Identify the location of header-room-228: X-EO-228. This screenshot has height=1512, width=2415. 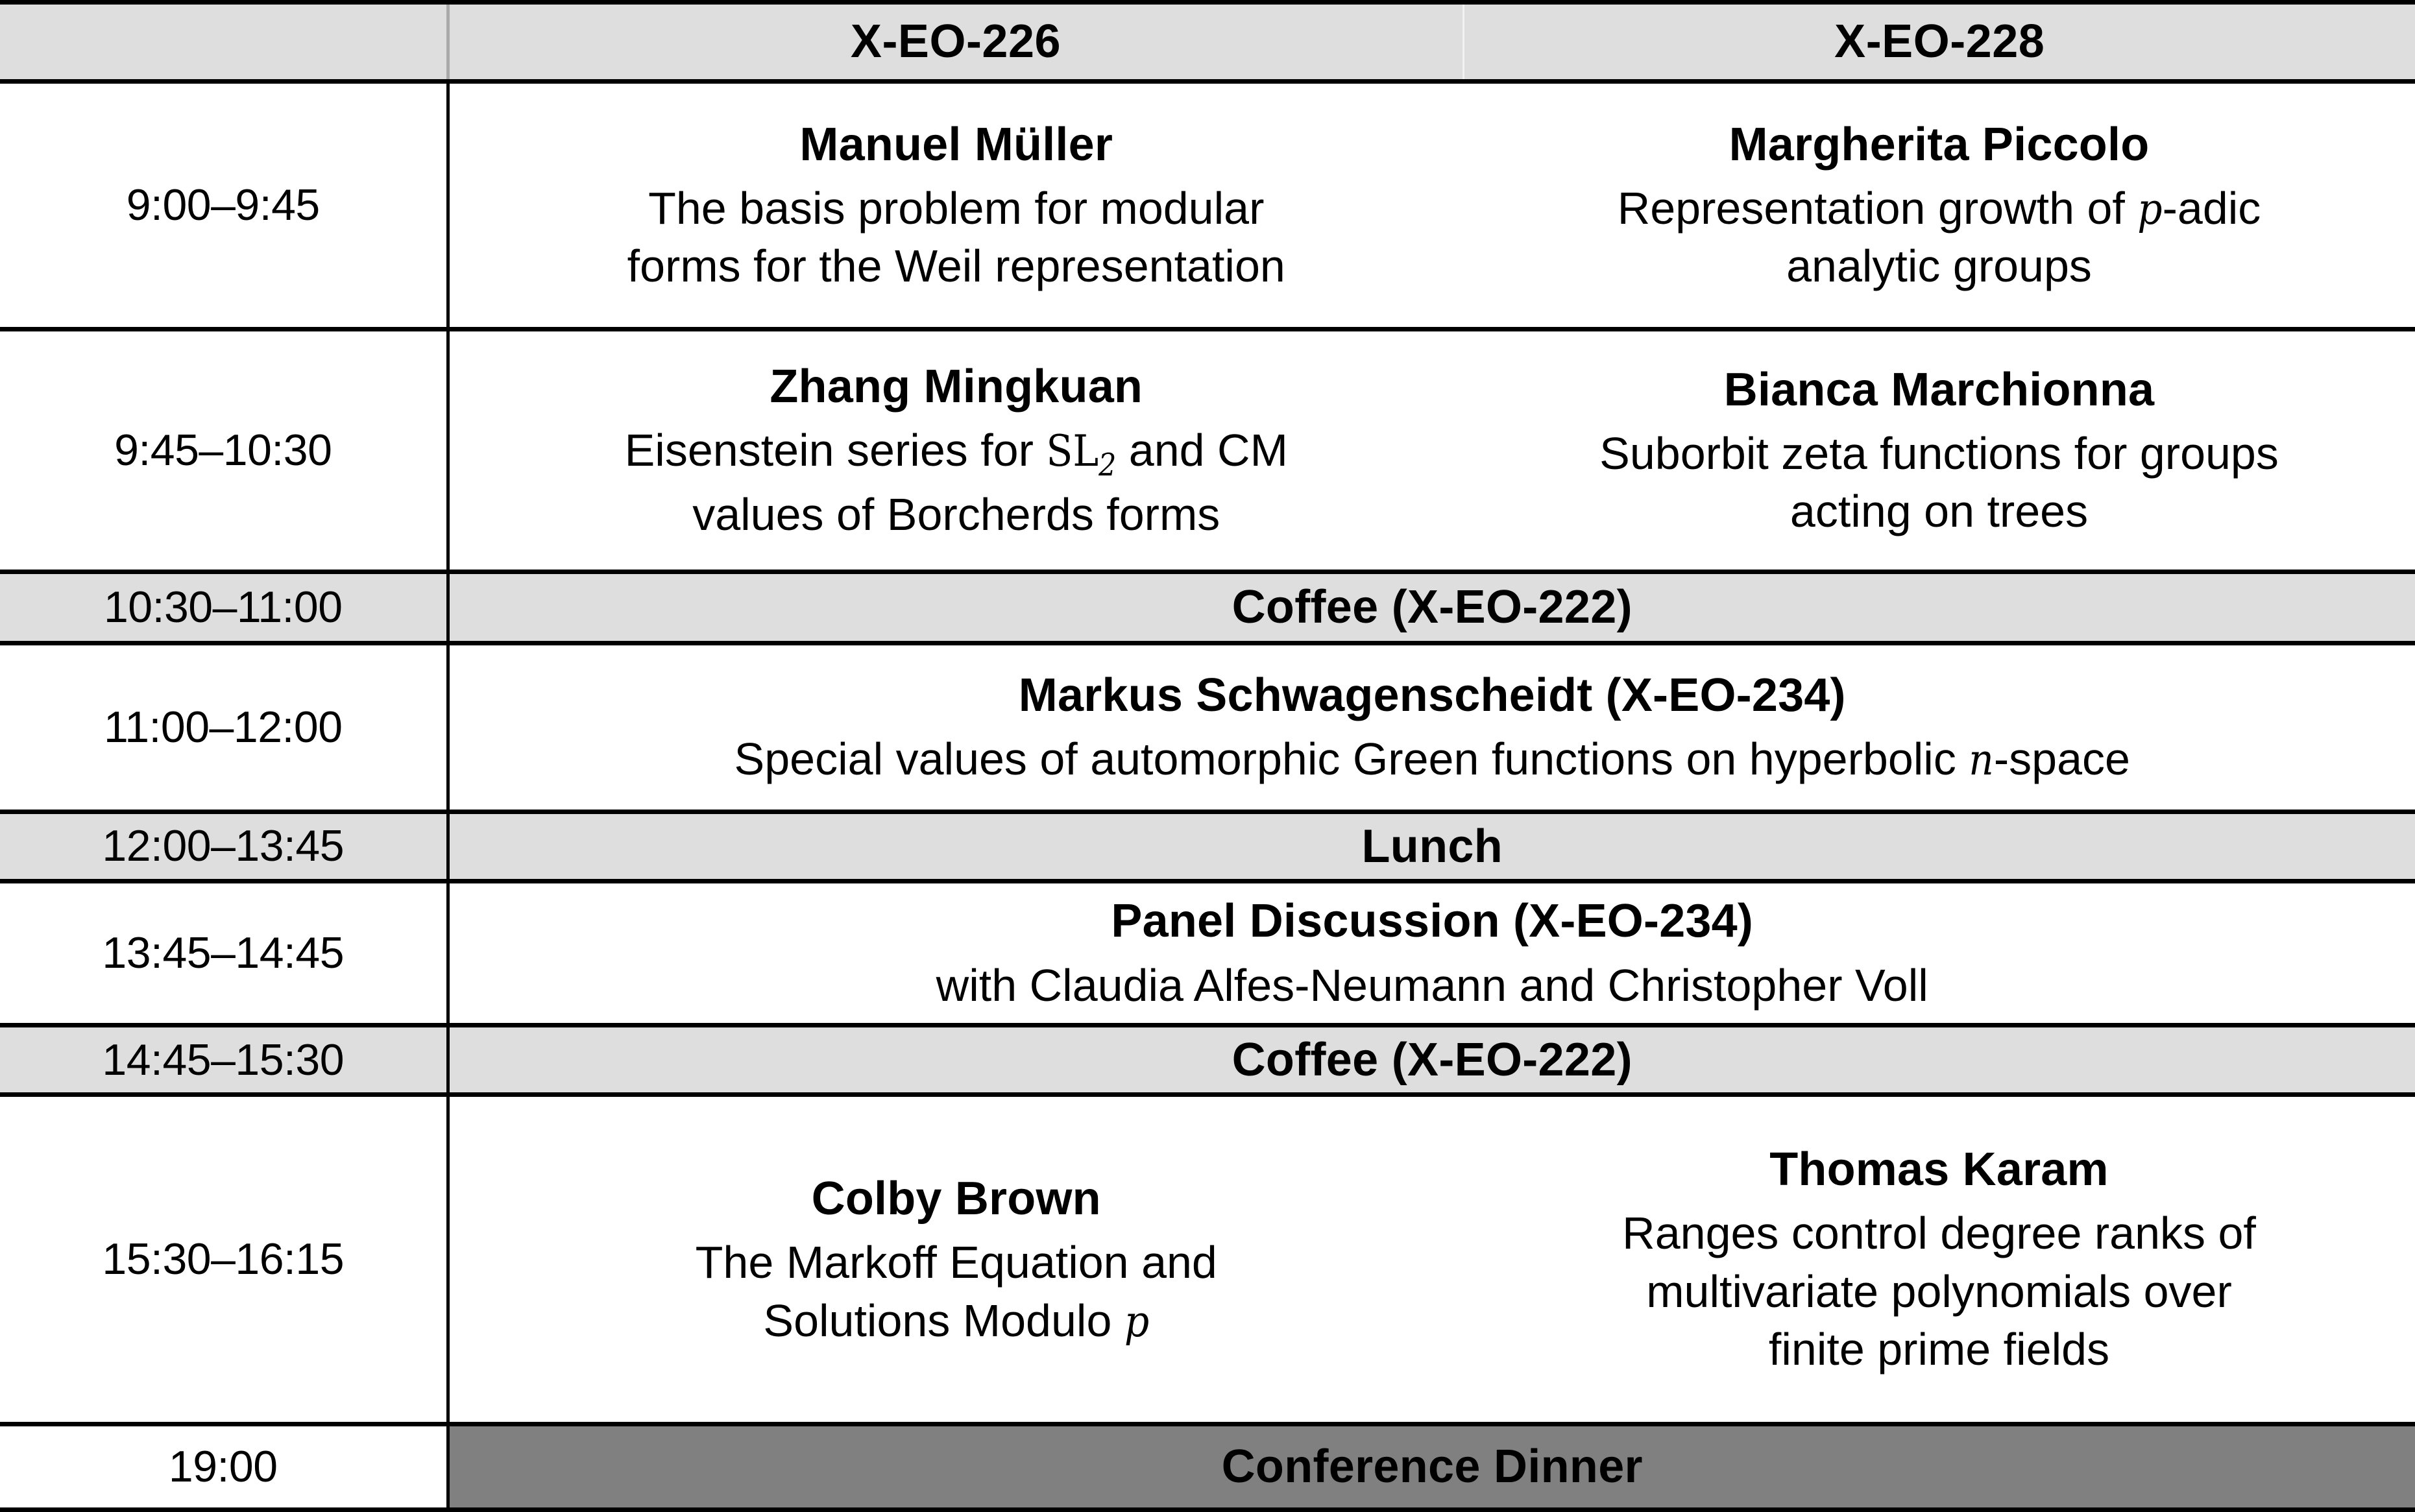
(1939, 42).